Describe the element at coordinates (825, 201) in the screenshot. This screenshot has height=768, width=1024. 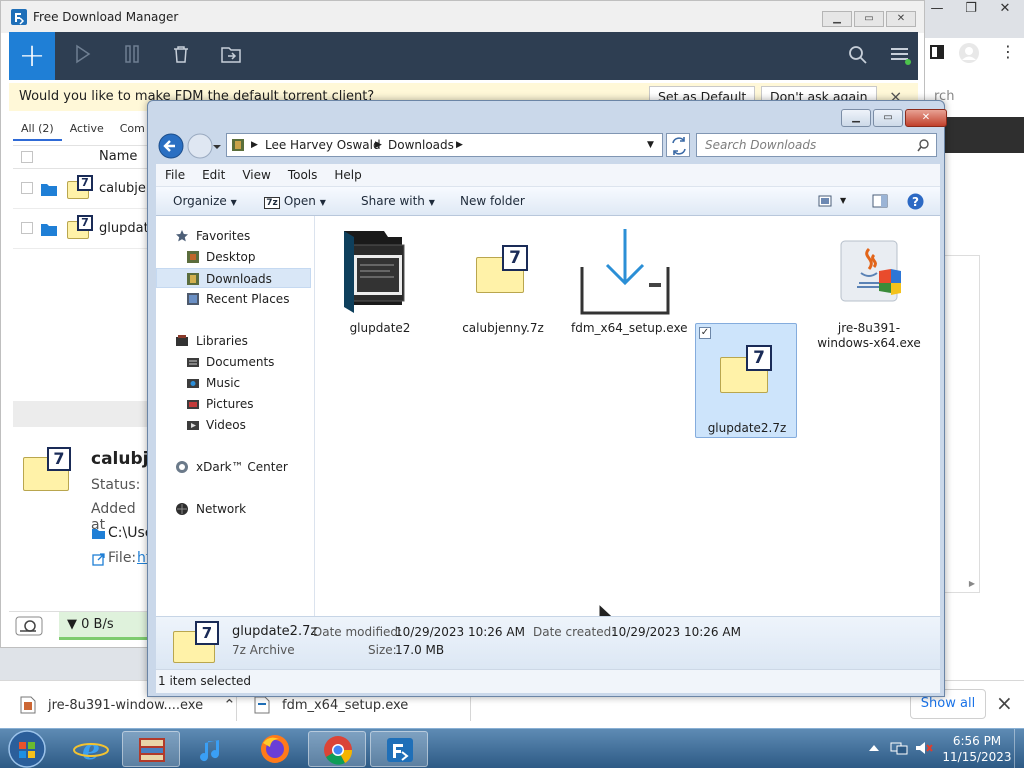
I see `view-options-icon` at that location.